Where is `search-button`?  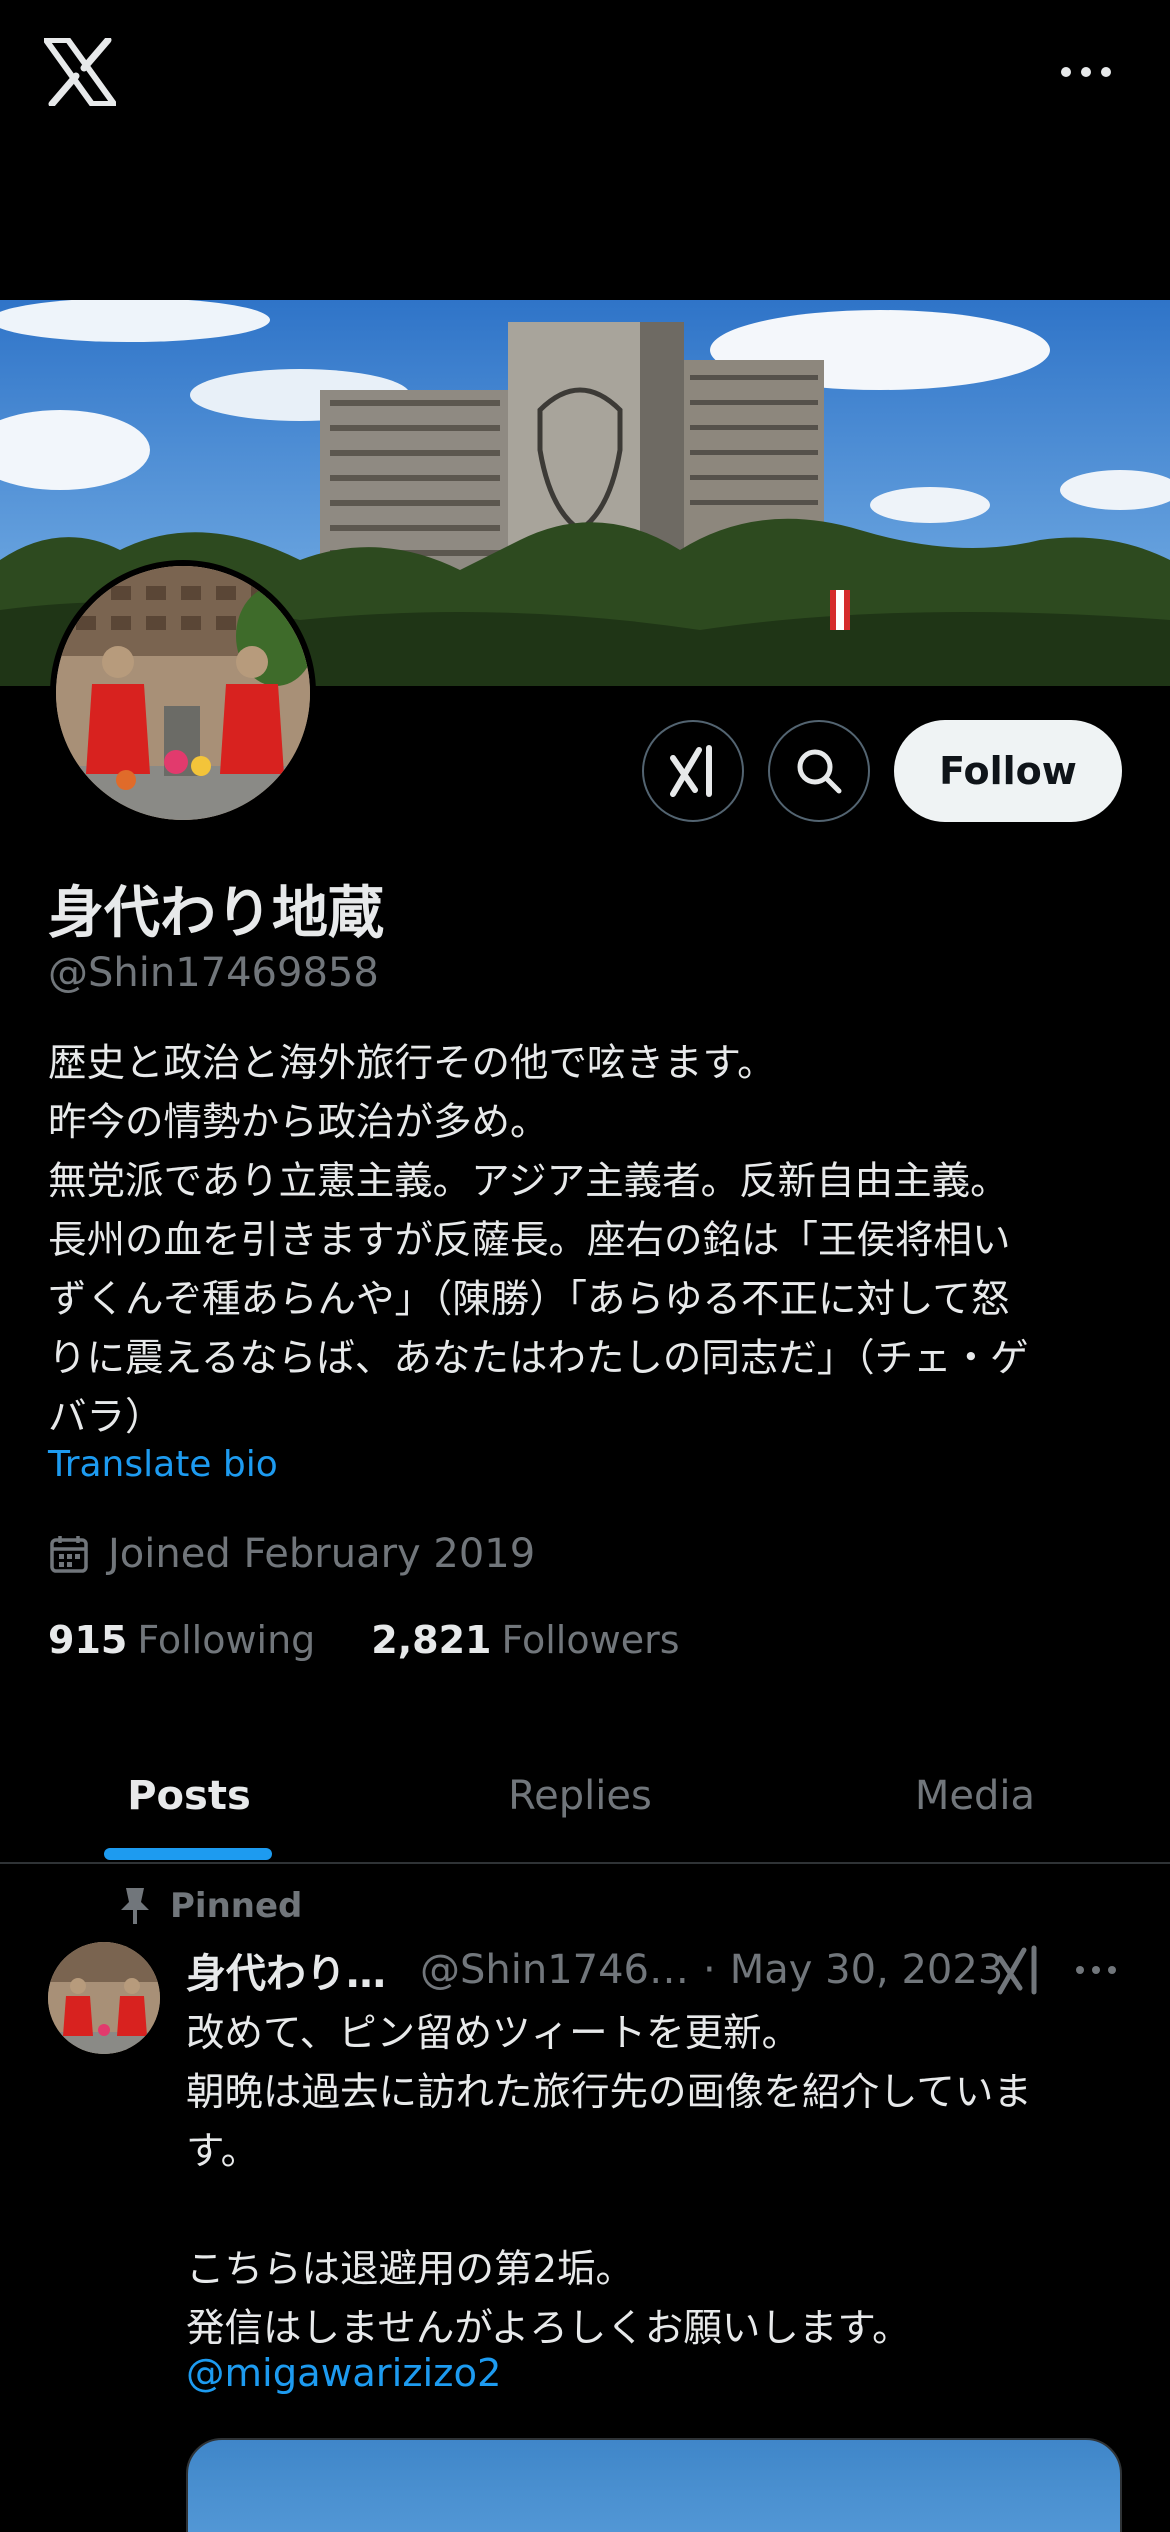 search-button is located at coordinates (819, 771).